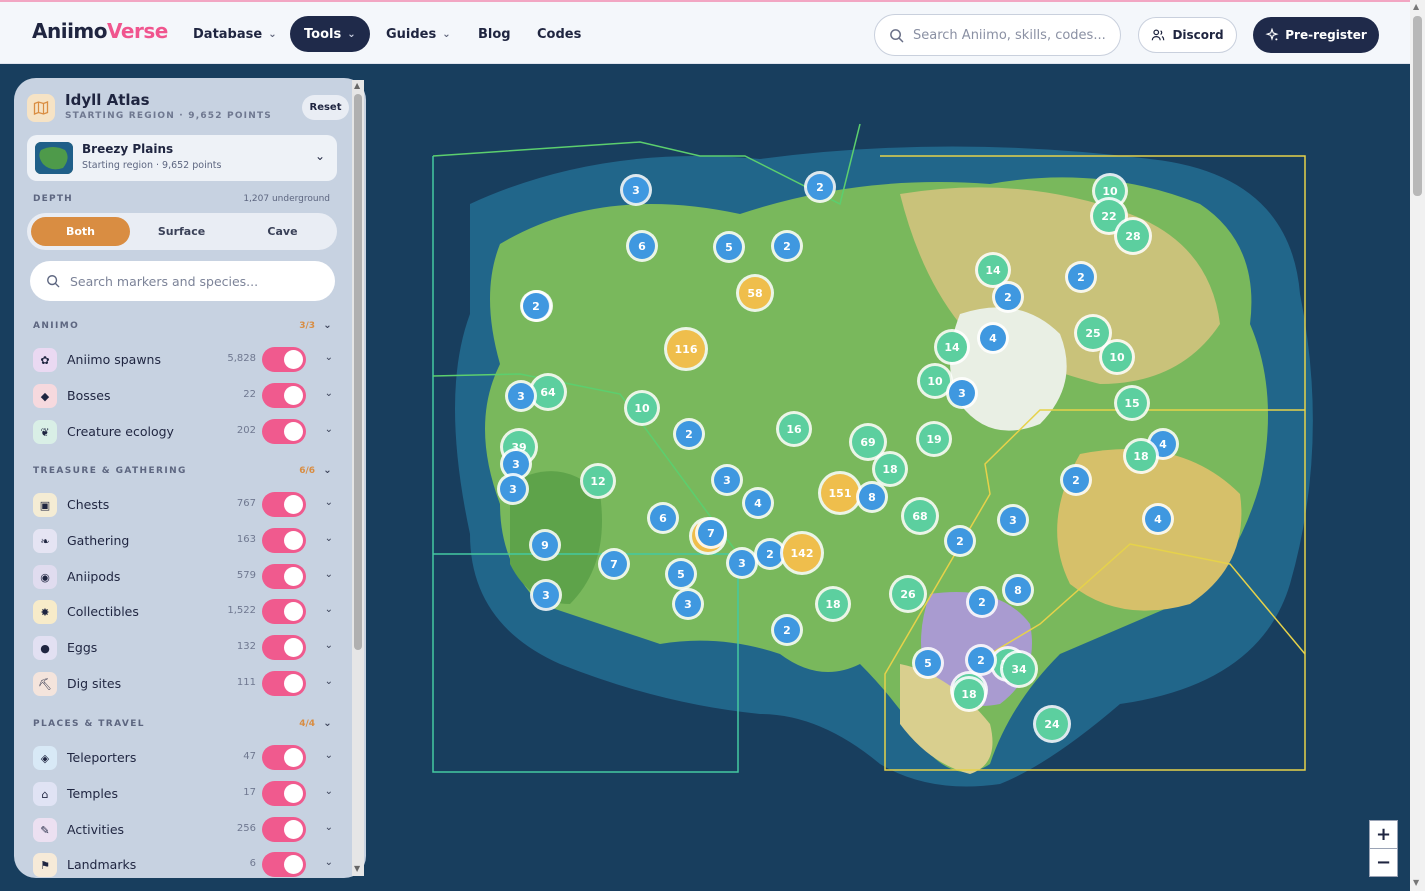  What do you see at coordinates (183, 794) in the screenshot?
I see `layer-row-temples: ⌂ Temples 17 ⌄` at bounding box center [183, 794].